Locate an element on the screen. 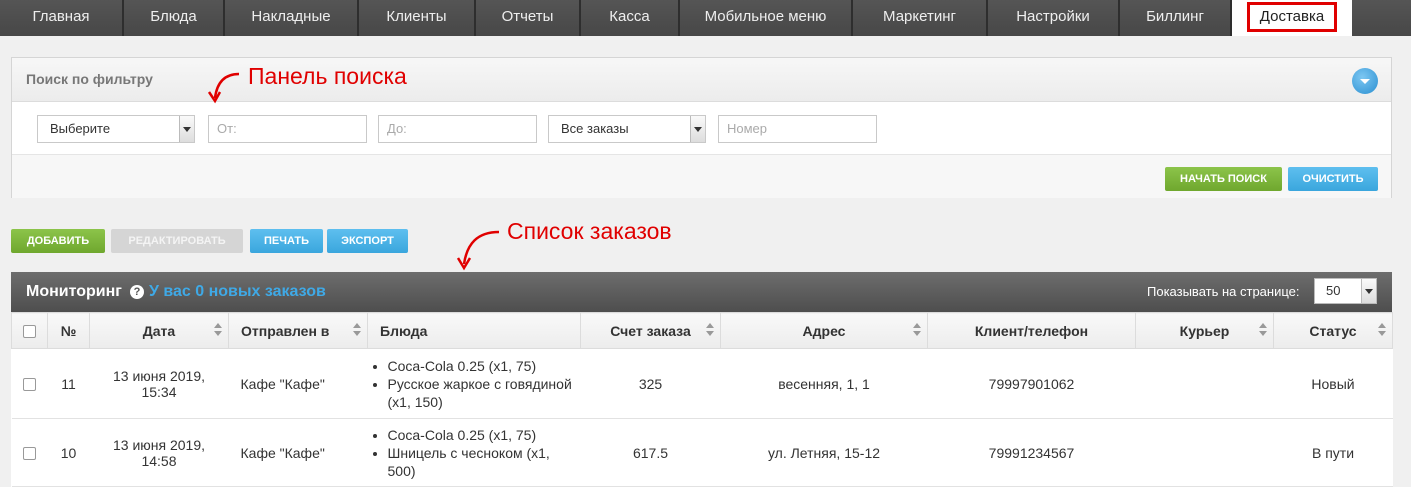  search-panel-title: Поиск по фильтру is located at coordinates (89, 79).